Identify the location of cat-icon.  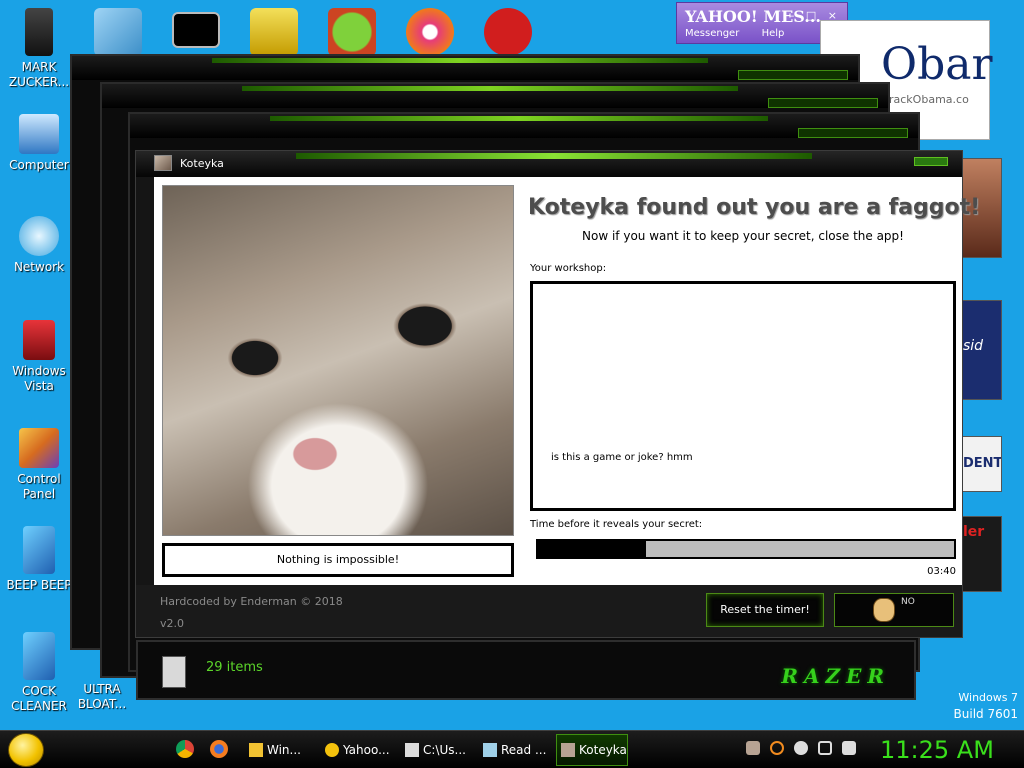
(568, 750).